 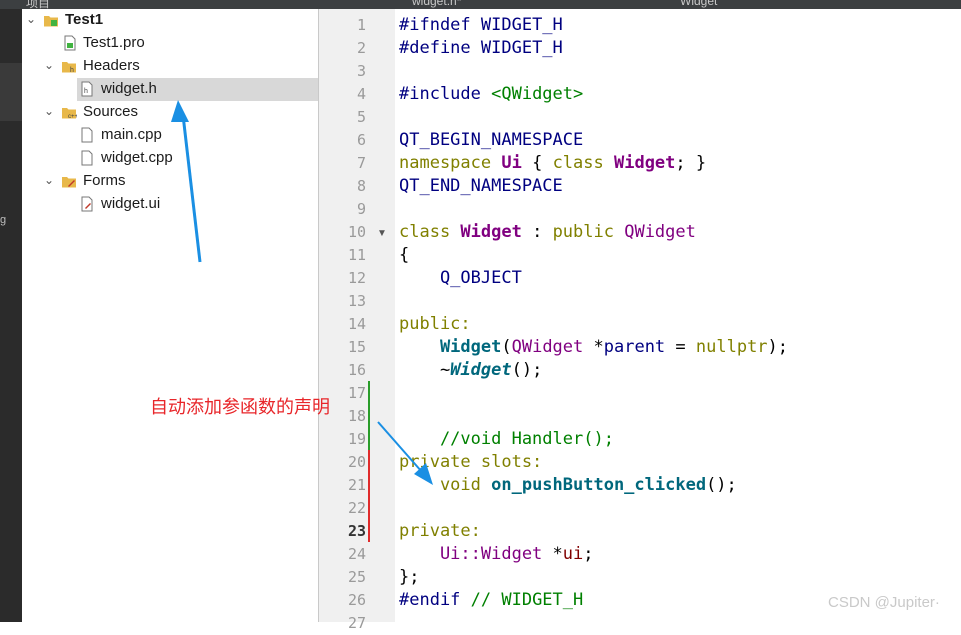 I want to click on tree-item-main-cpp: main.cpp, so click(x=170, y=135).